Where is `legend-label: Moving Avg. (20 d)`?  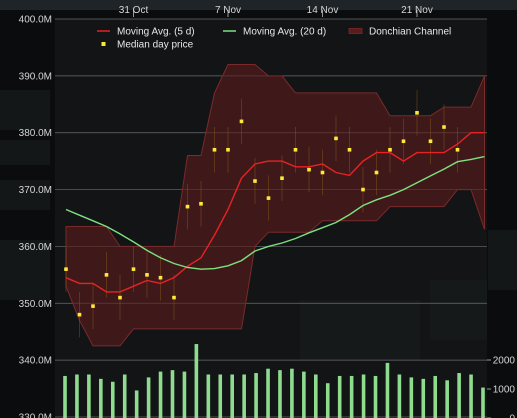
legend-label: Moving Avg. (20 d) is located at coordinates (284, 32).